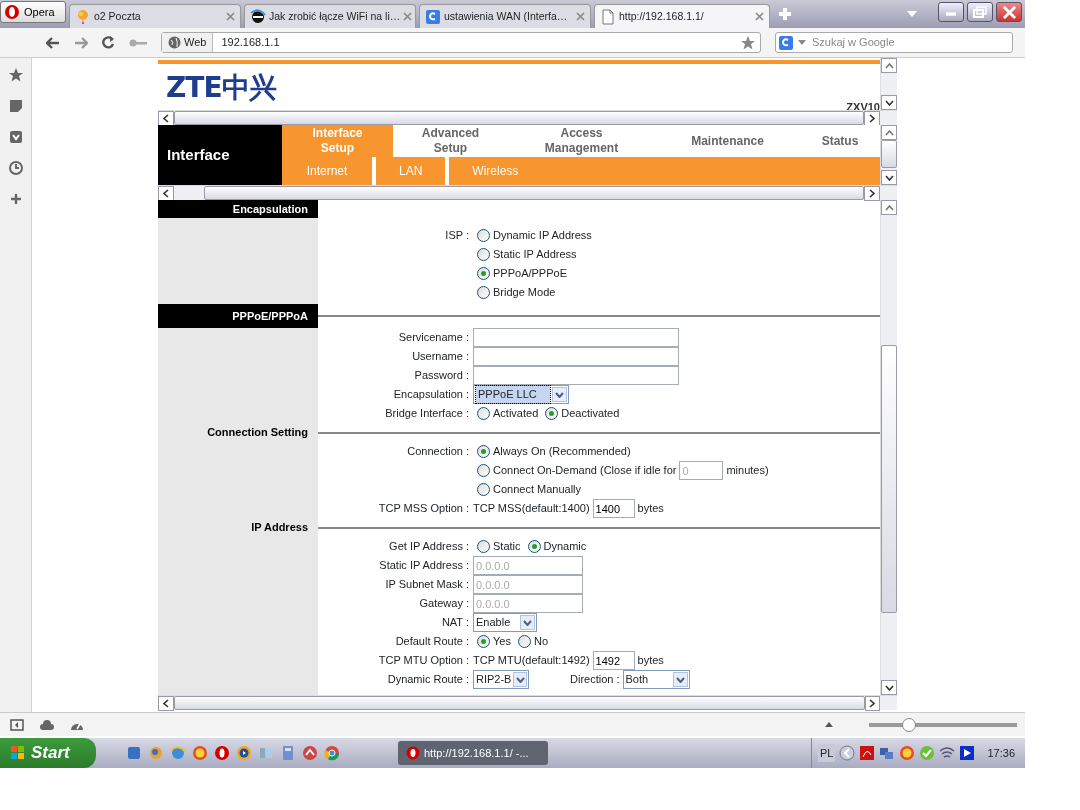  What do you see at coordinates (47, 724) in the screenshot?
I see `cloud-icon` at bounding box center [47, 724].